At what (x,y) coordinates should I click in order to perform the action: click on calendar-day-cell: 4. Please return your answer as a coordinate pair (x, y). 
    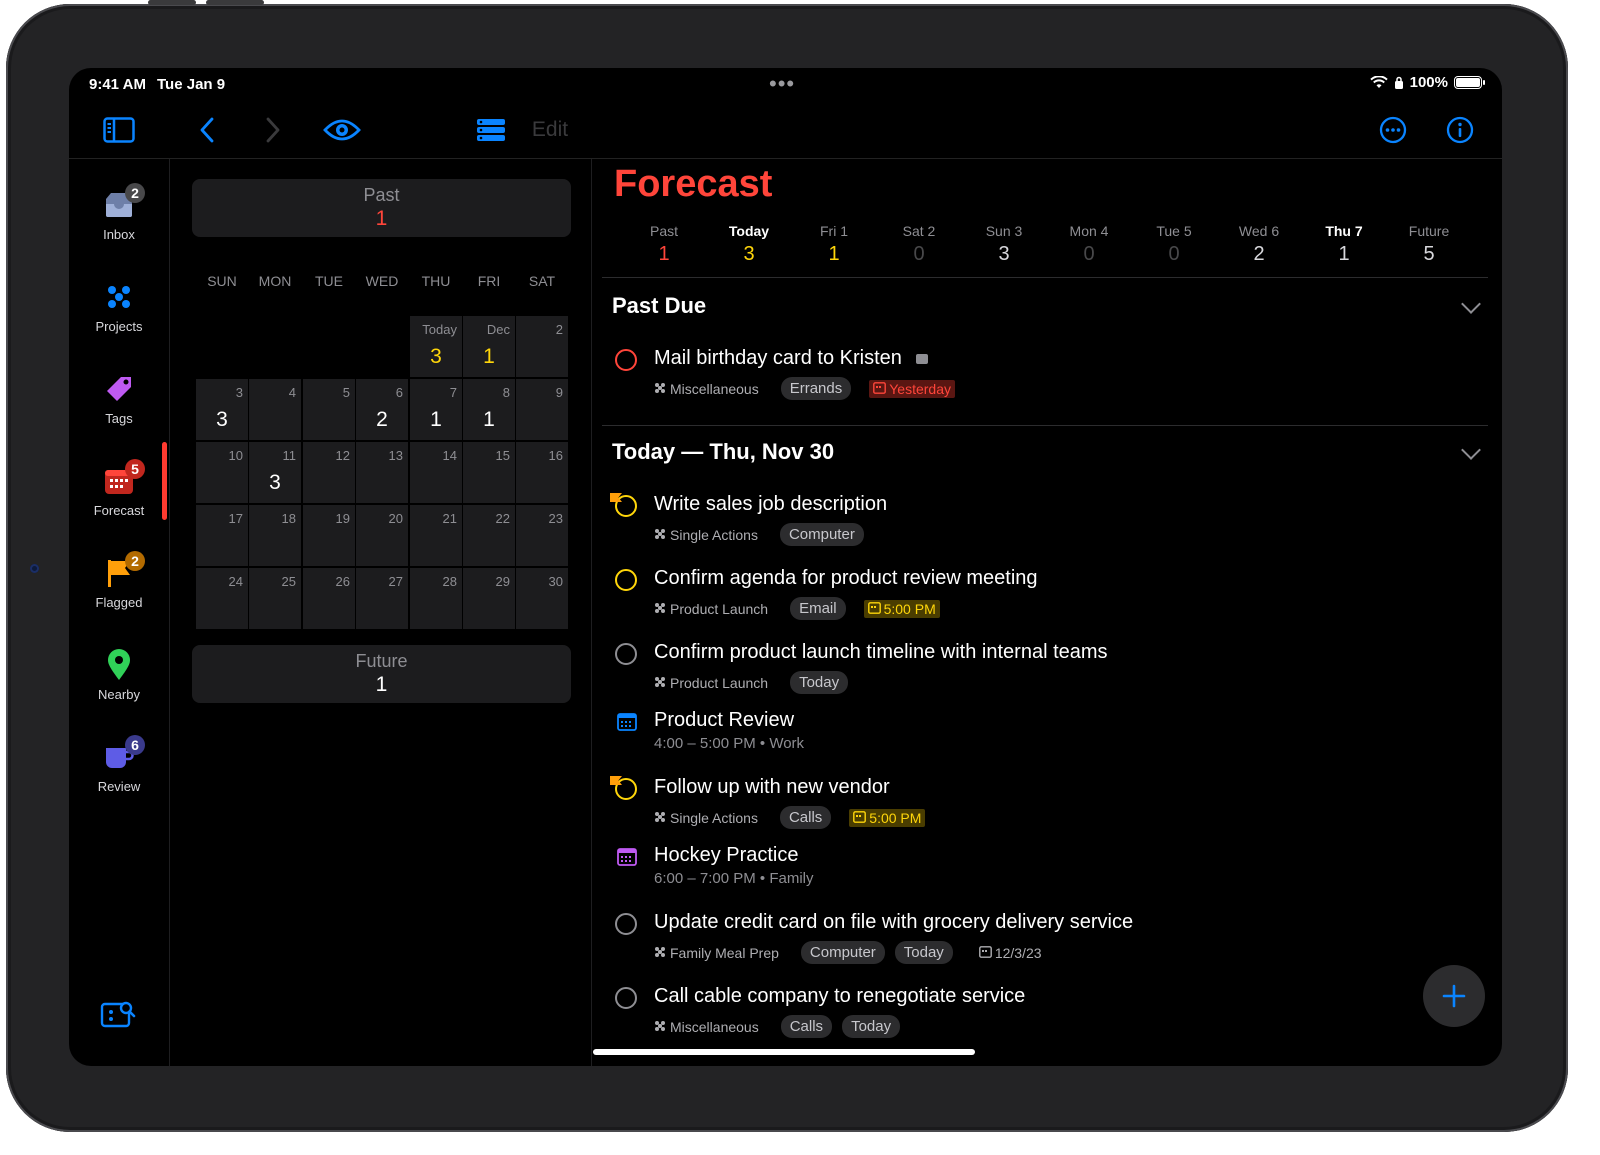
    Looking at the image, I should click on (275, 409).